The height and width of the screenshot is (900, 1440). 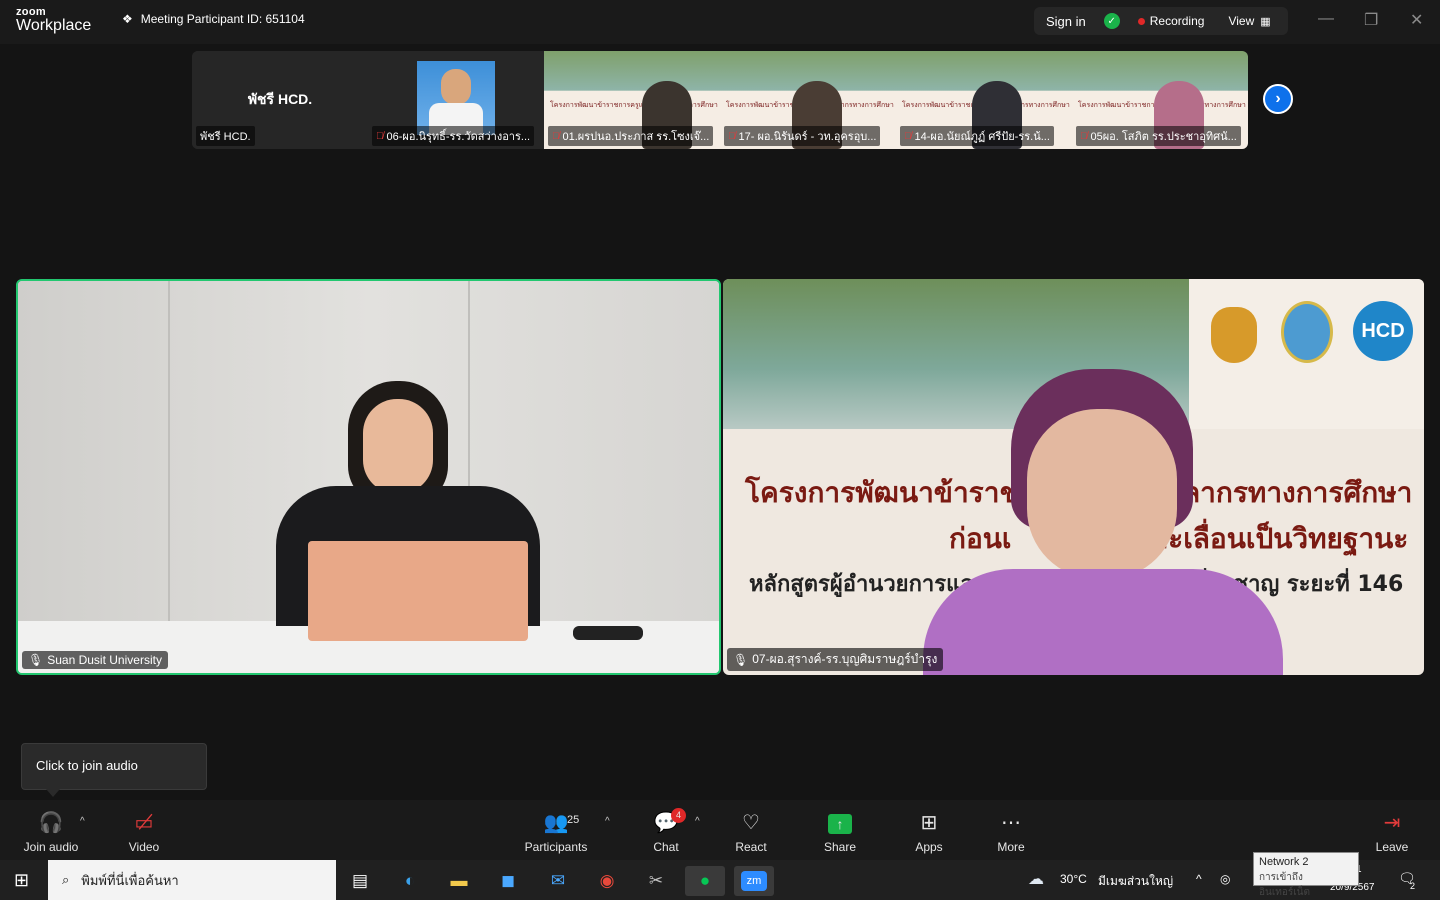 I want to click on weather-temp: 30°C, so click(x=1073, y=879).